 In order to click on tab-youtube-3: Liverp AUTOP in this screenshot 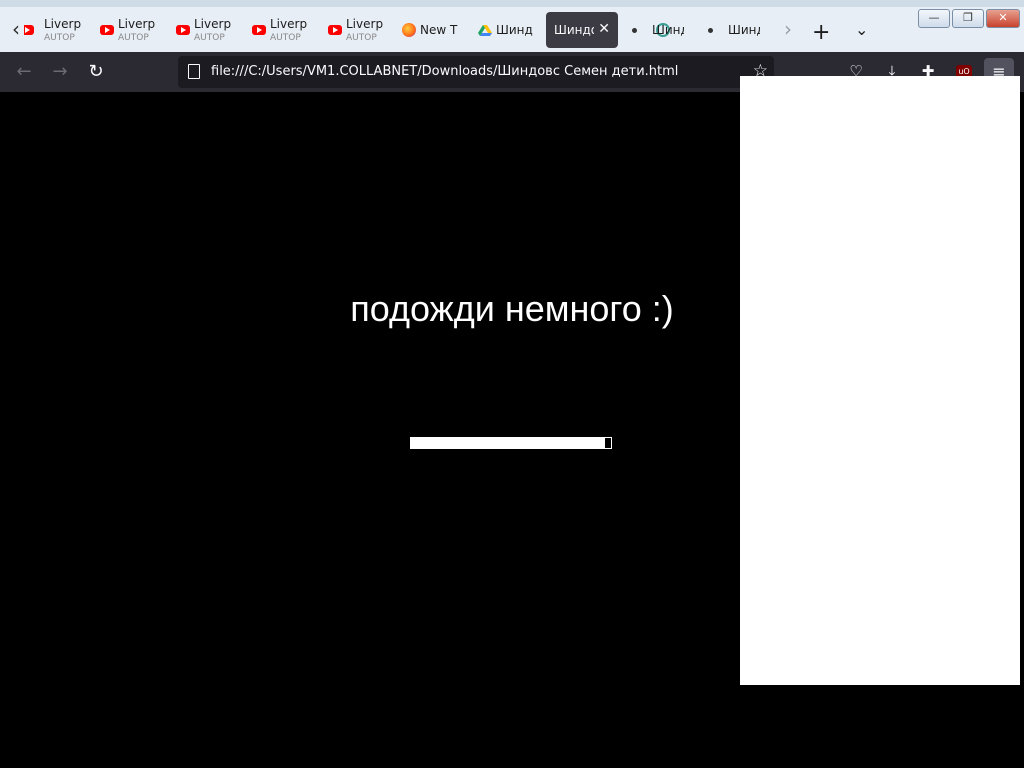, I will do `click(208, 30)`.